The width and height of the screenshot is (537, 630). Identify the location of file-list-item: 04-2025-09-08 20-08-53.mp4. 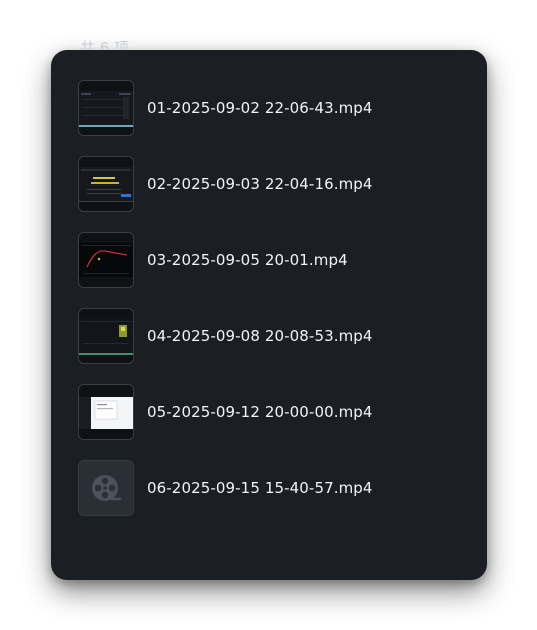
(273, 336).